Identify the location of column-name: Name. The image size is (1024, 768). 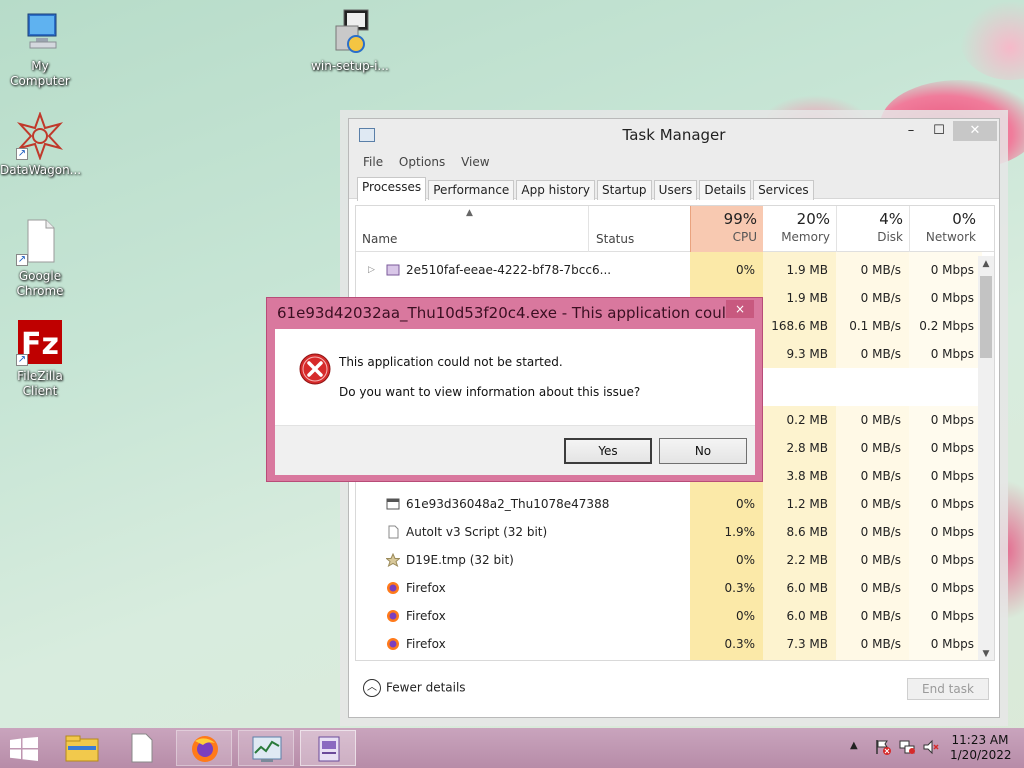
(379, 239).